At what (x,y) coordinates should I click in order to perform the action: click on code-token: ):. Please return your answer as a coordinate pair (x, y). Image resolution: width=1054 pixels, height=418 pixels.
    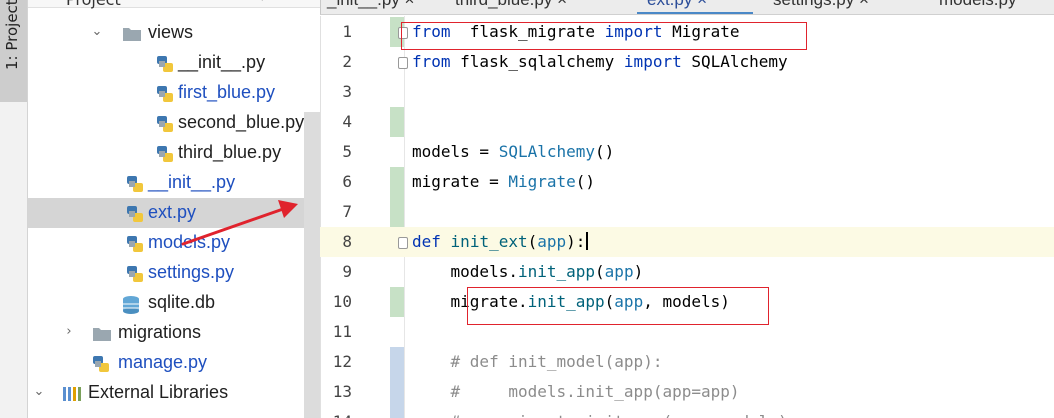
    Looking at the image, I should click on (576, 241).